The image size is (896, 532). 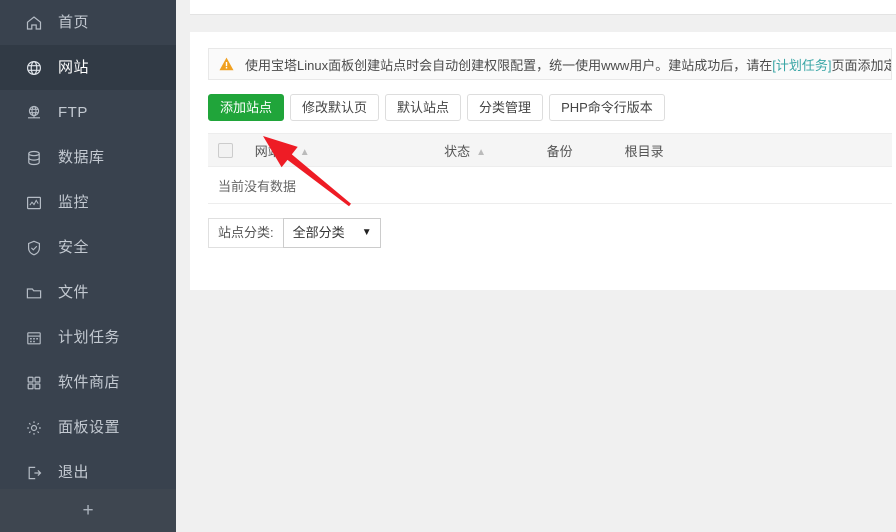 What do you see at coordinates (225, 151) in the screenshot?
I see `select-all-checkbox` at bounding box center [225, 151].